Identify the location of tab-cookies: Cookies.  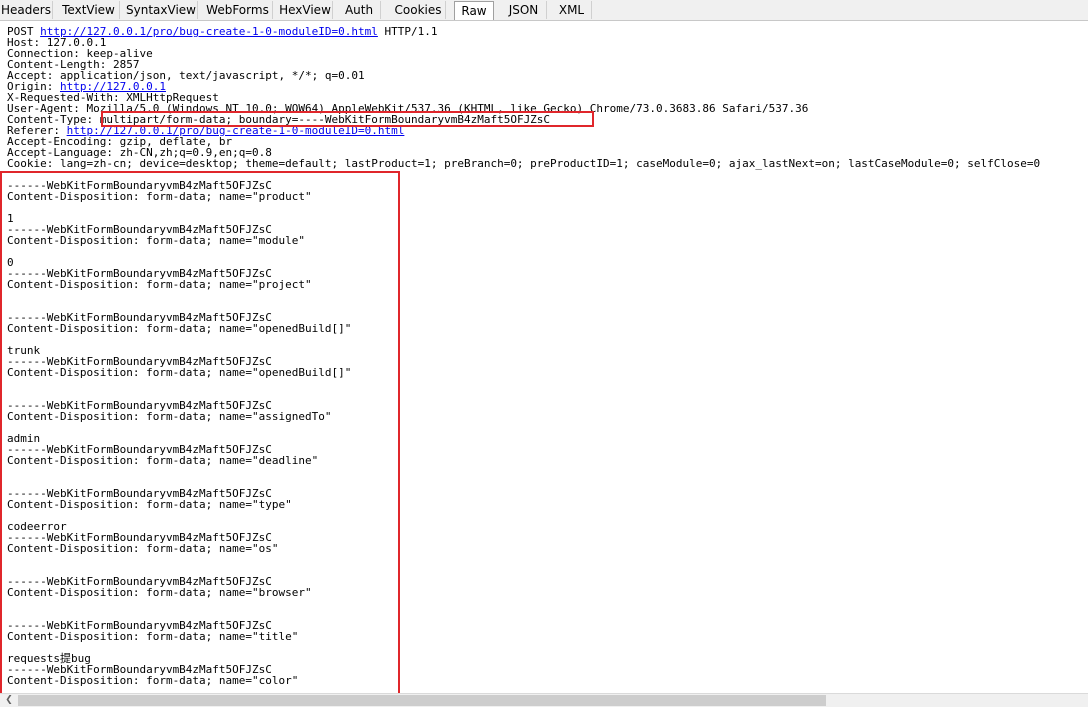
(418, 10).